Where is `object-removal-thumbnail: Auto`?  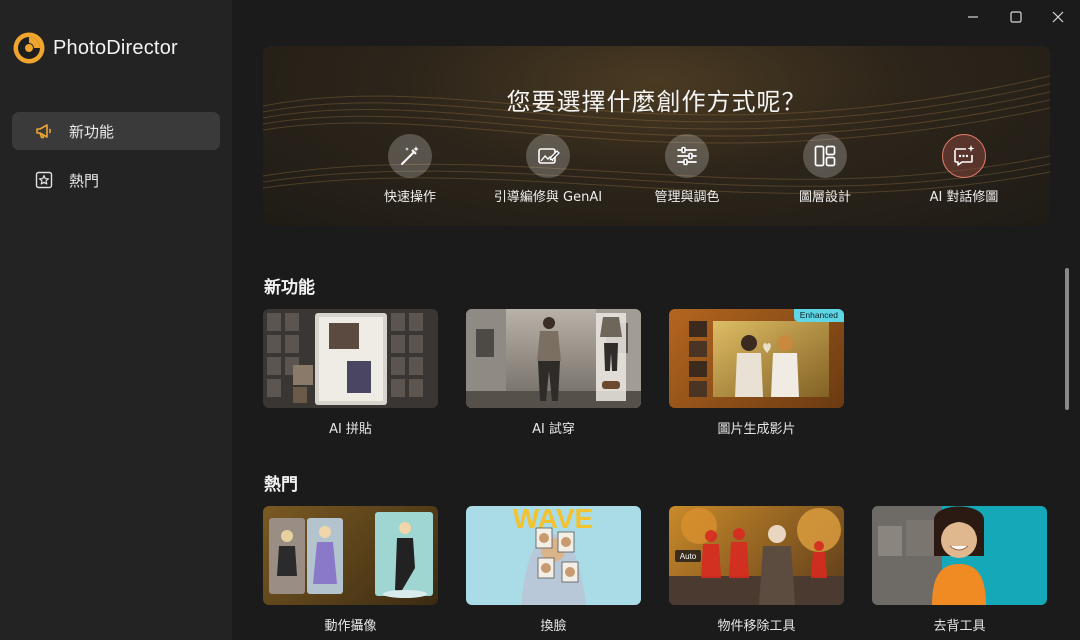
object-removal-thumbnail: Auto is located at coordinates (756, 555).